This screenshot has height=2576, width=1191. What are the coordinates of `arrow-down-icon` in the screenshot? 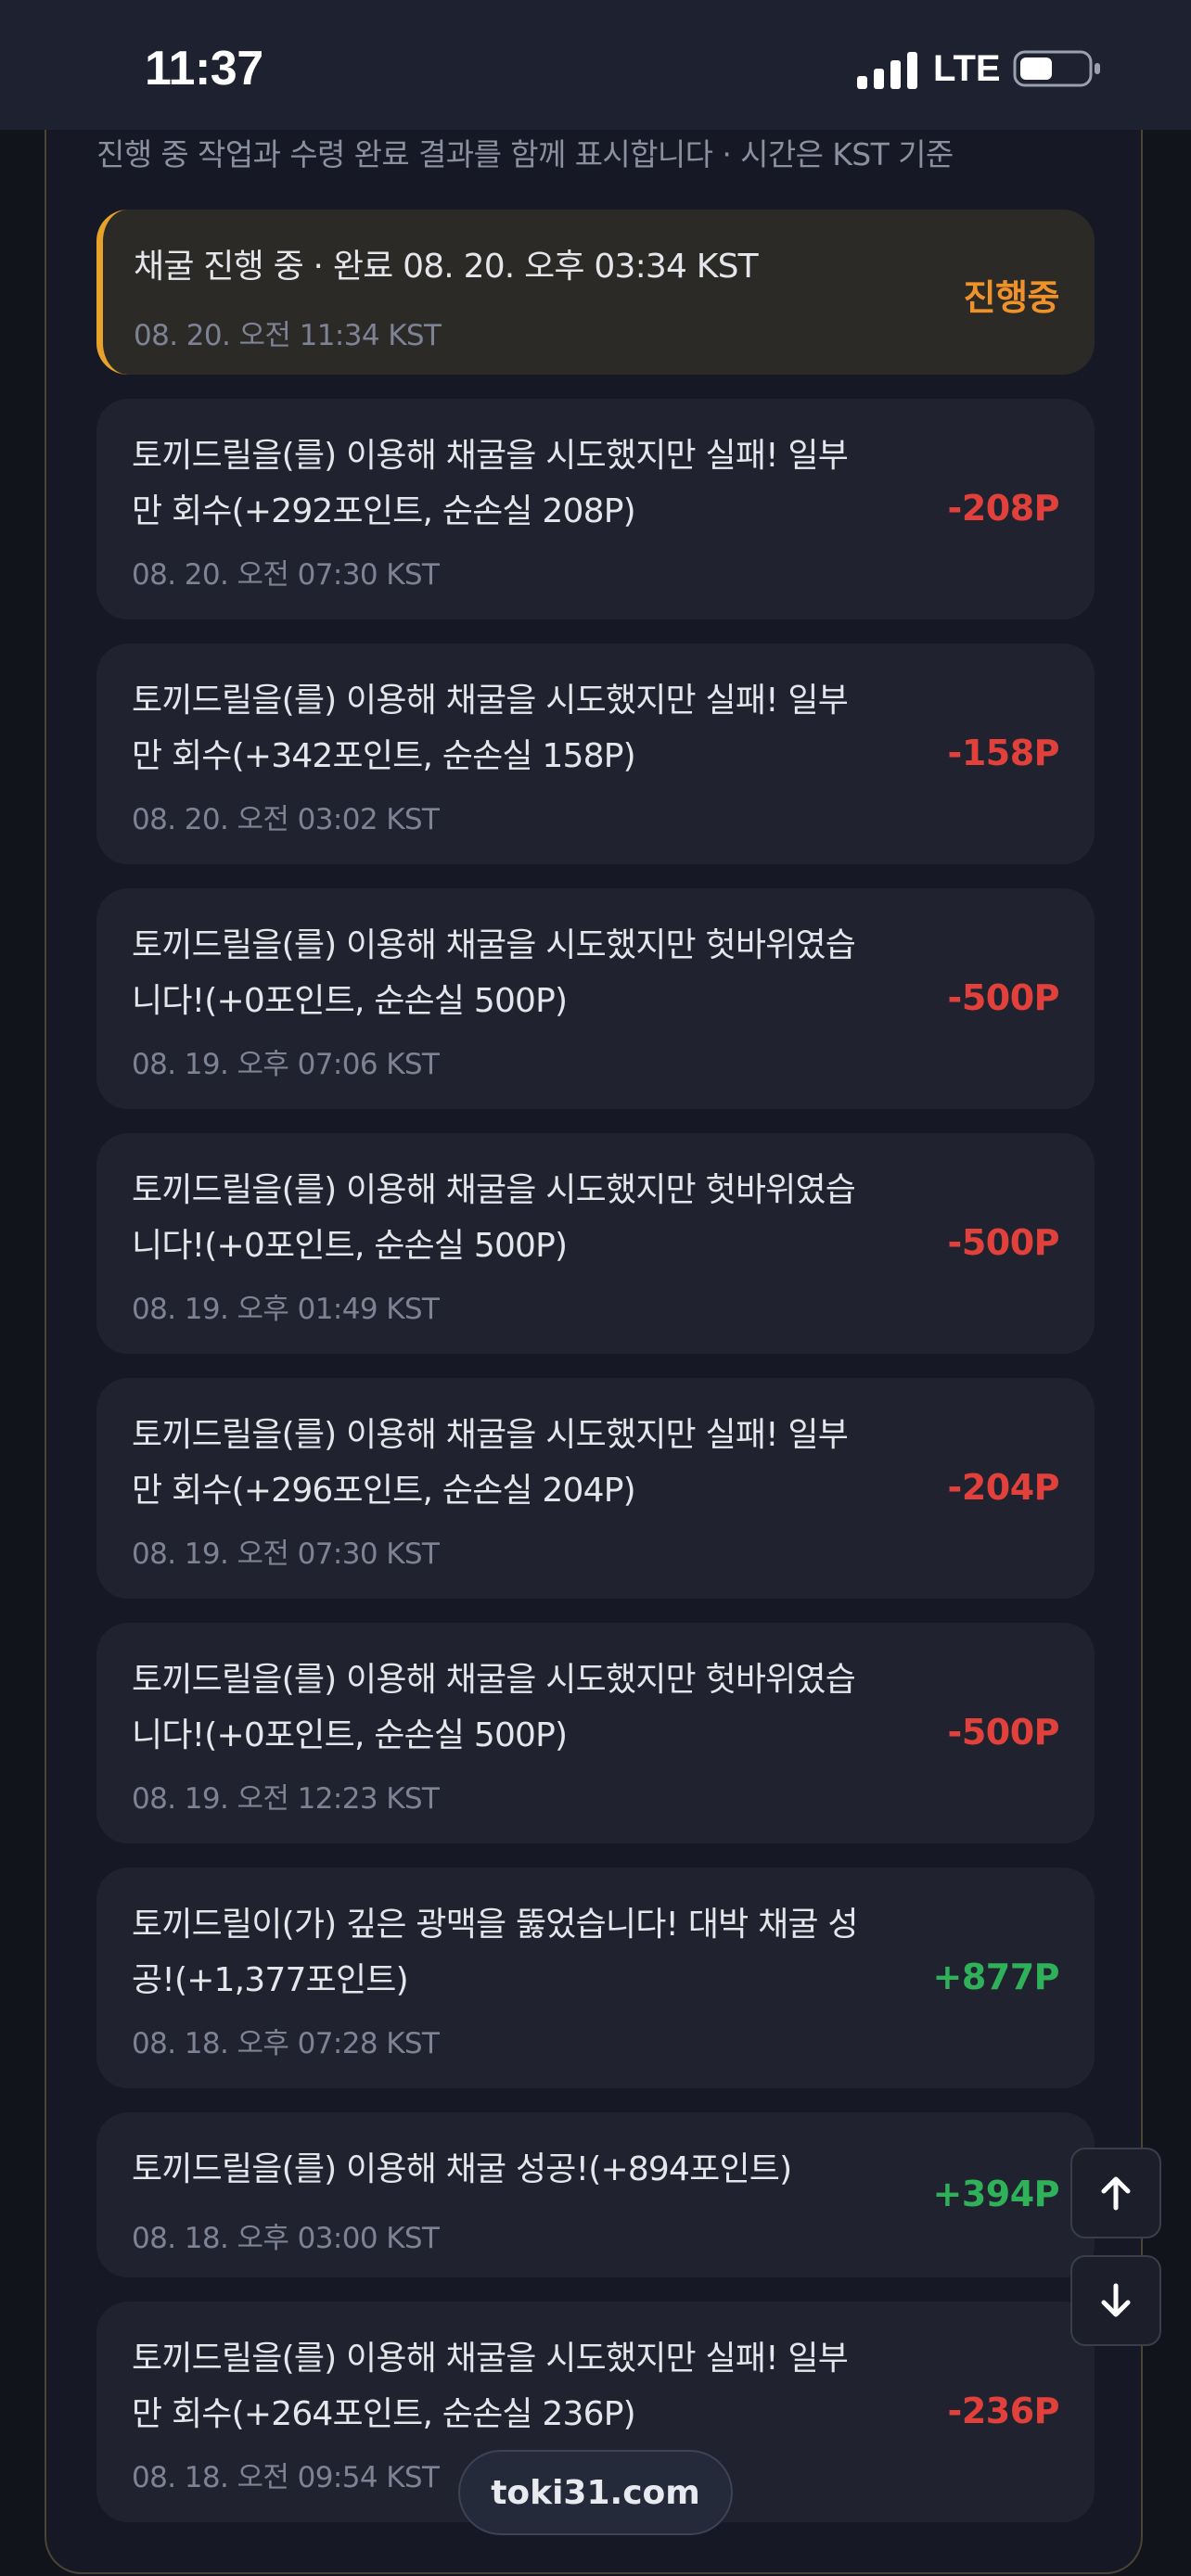 It's located at (1116, 2300).